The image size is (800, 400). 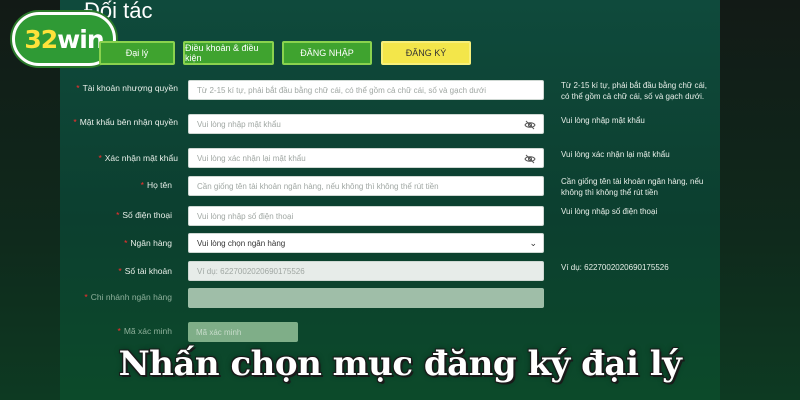 I want to click on bank-label: * Ngân hàng, so click(x=148, y=243).